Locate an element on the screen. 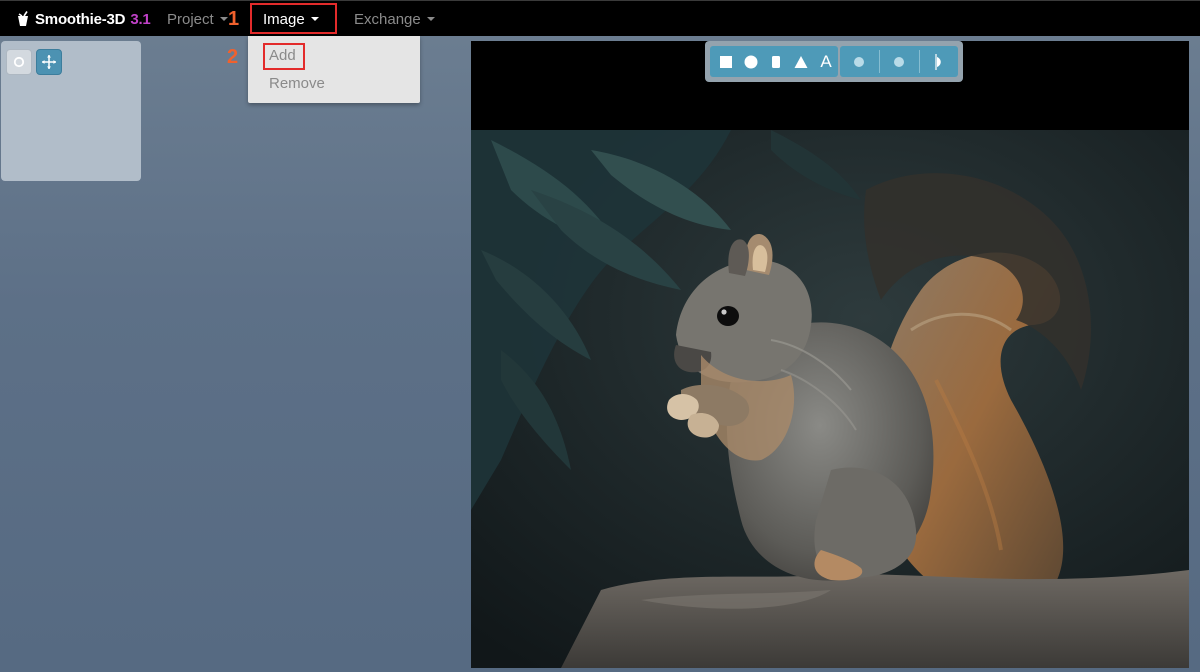 Image resolution: width=1200 pixels, height=672 pixels. add-cone-button is located at coordinates (801, 61).